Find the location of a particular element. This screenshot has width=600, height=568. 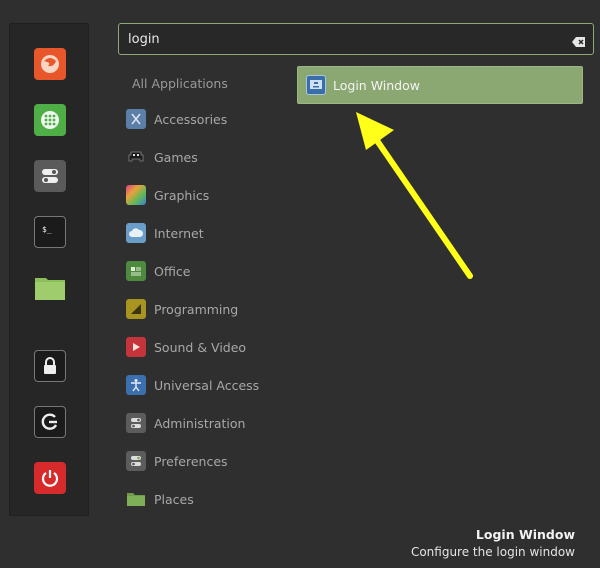

login-window-icon is located at coordinates (316, 85).